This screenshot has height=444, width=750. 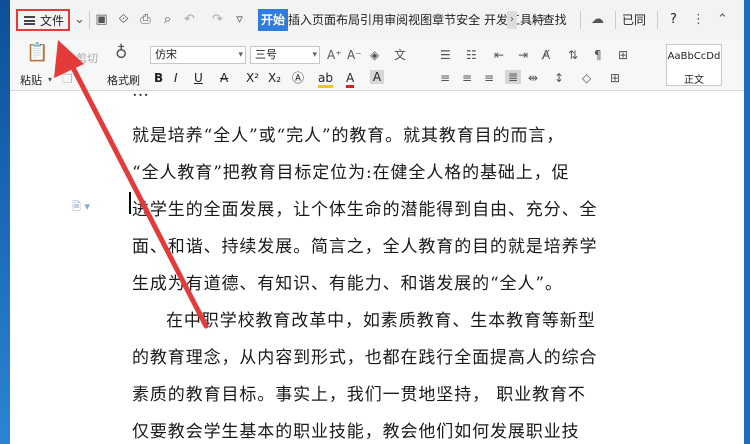 What do you see at coordinates (489, 78) in the screenshot?
I see `align-right-icon: ≡` at bounding box center [489, 78].